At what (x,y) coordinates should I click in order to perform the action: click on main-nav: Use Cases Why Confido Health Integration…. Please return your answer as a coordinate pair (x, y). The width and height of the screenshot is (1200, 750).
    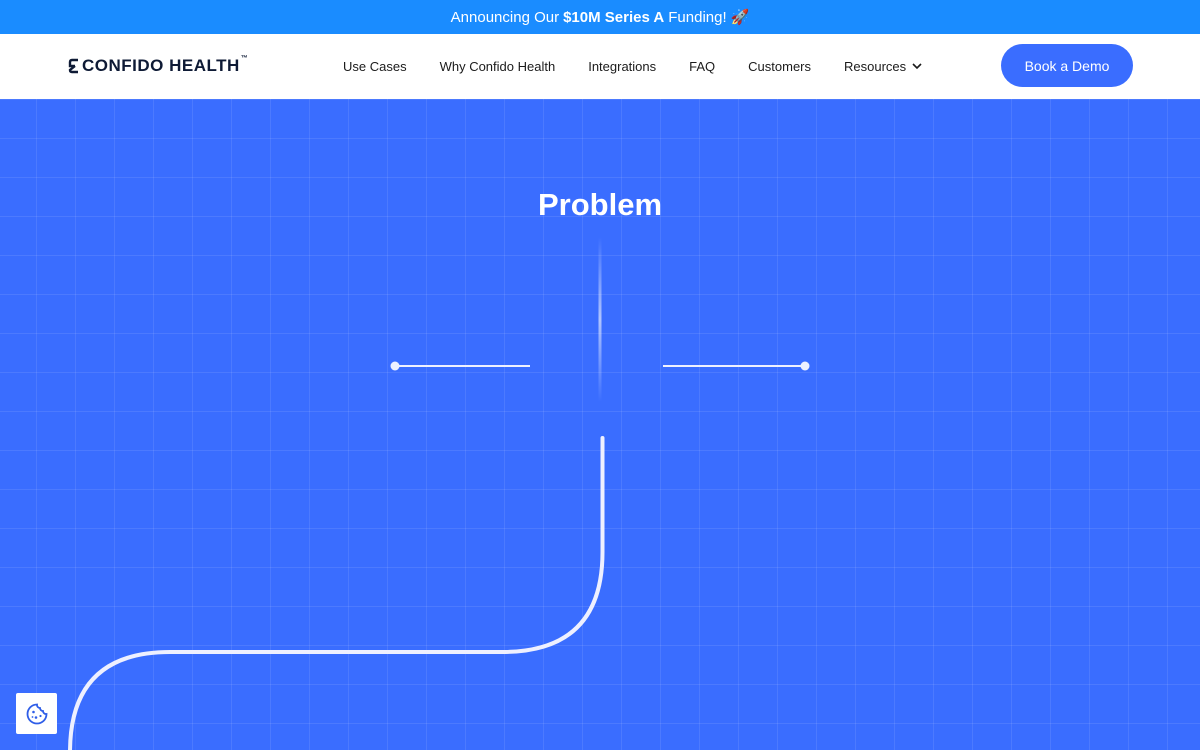
    Looking at the image, I should click on (632, 66).